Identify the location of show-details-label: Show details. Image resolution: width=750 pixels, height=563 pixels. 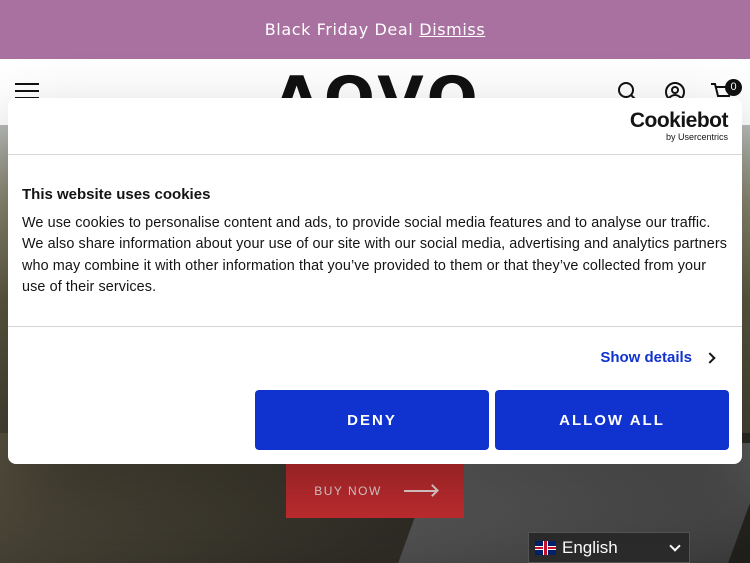
(646, 357).